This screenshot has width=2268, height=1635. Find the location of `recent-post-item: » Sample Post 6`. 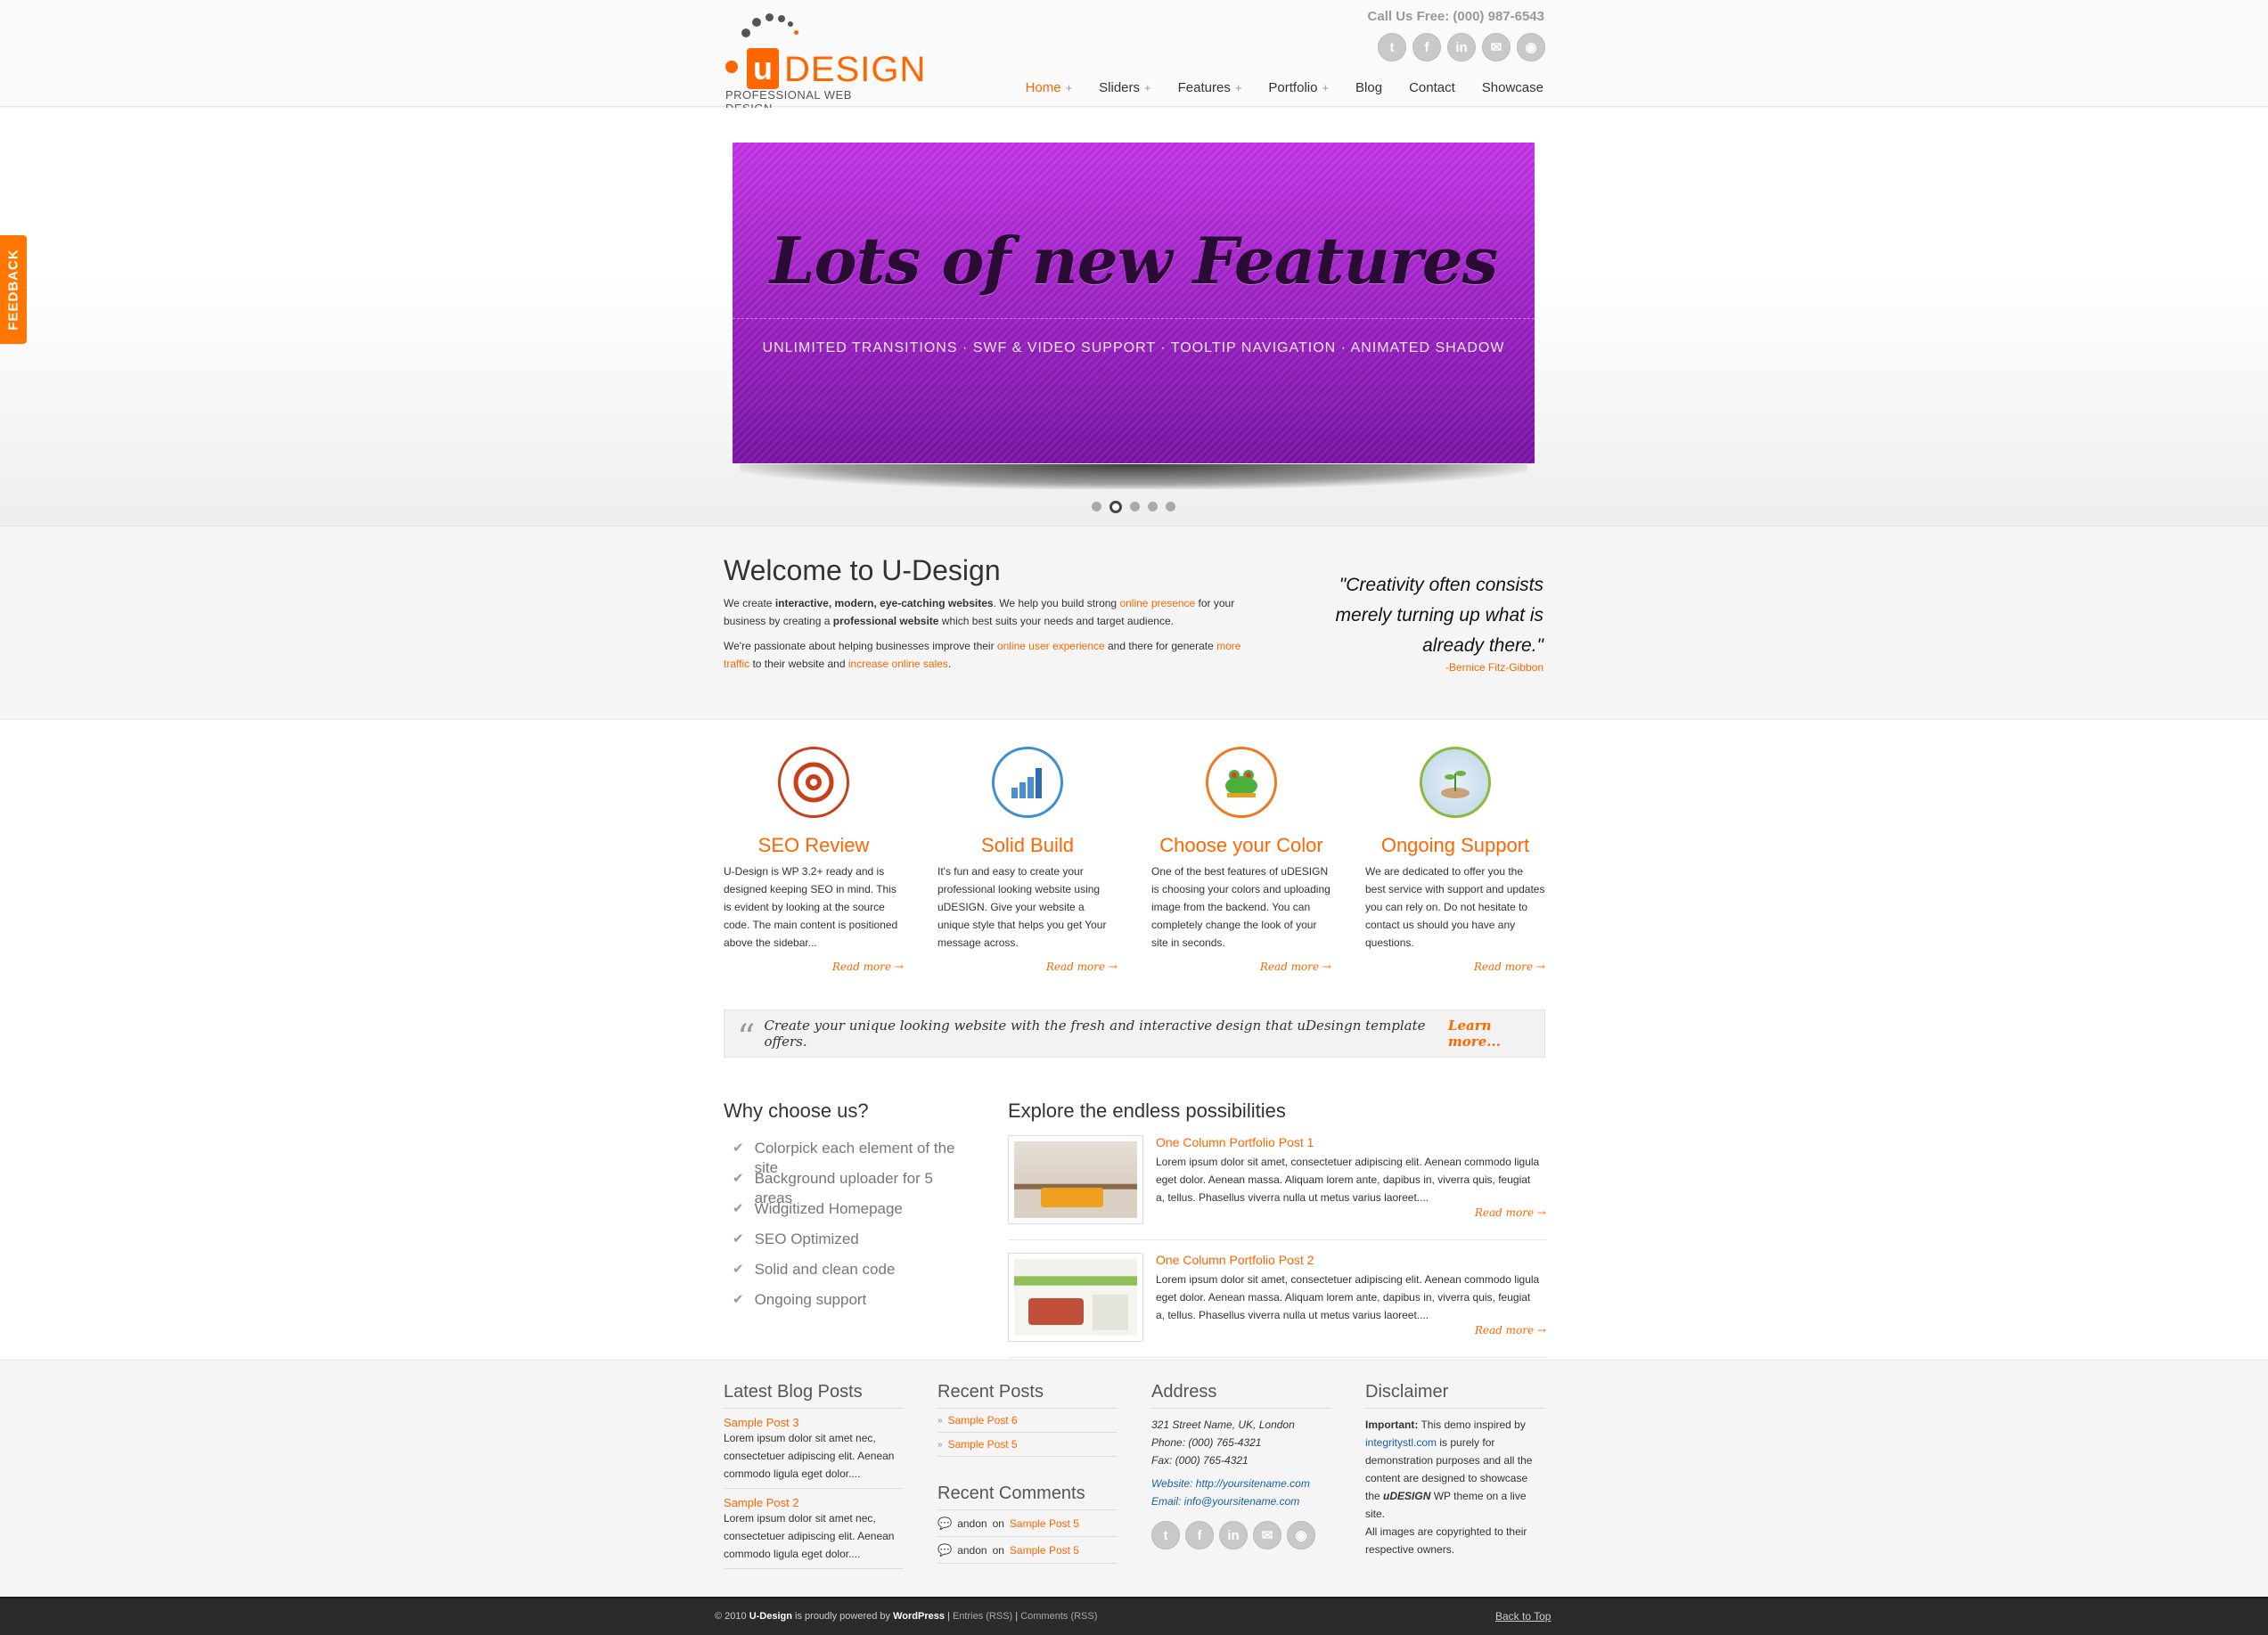

recent-post-item: » Sample Post 6 is located at coordinates (1028, 1421).